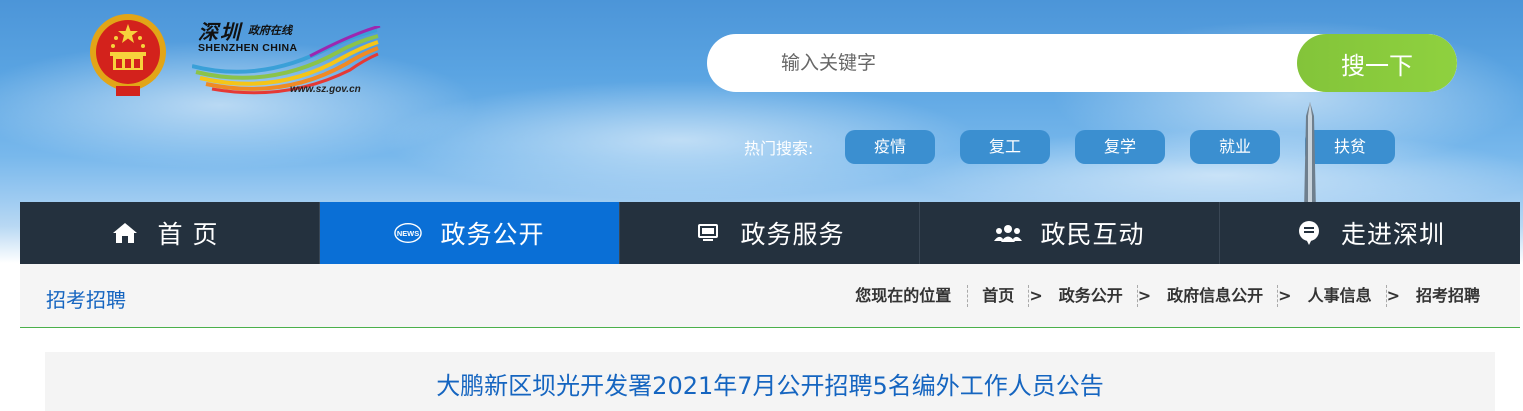 The height and width of the screenshot is (411, 1523). I want to click on home-icon, so click(125, 233).